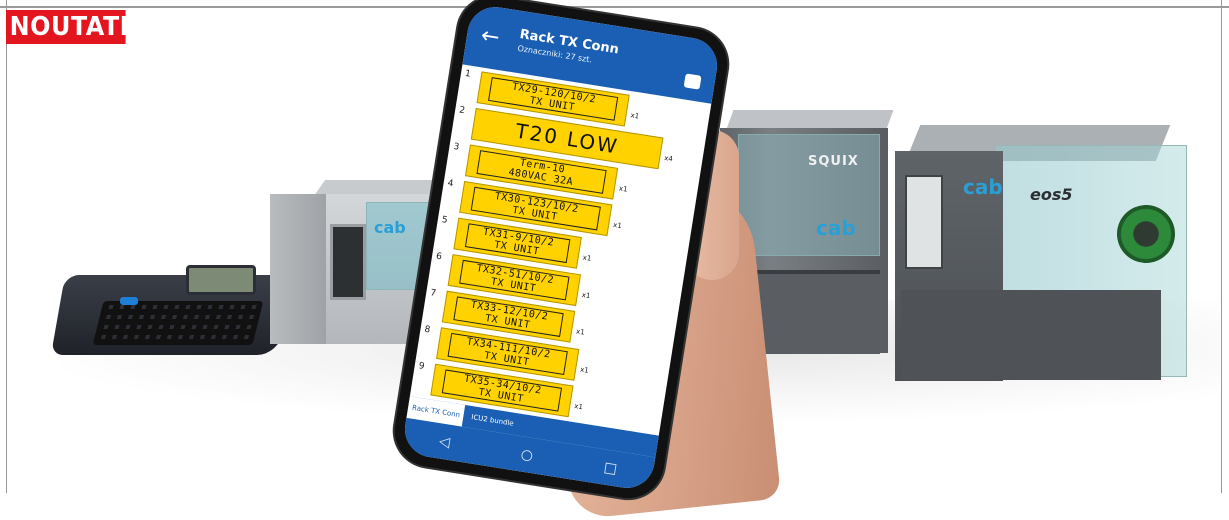  What do you see at coordinates (433, 293) in the screenshot?
I see `label-number: 7` at bounding box center [433, 293].